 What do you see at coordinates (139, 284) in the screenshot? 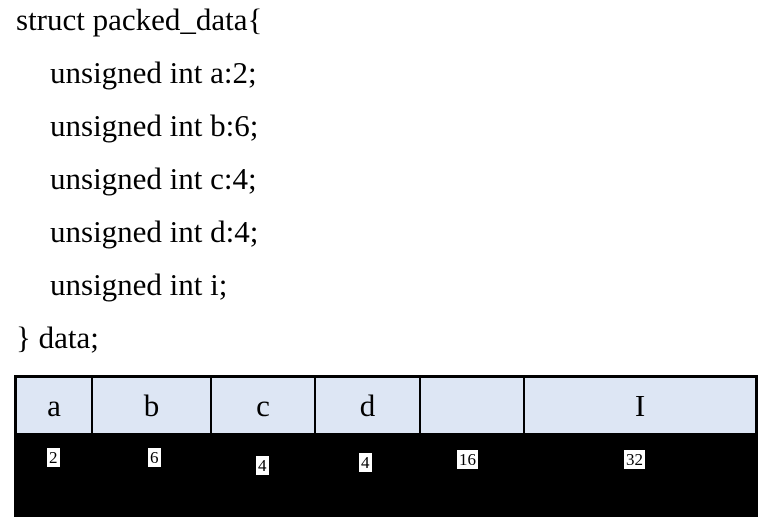
I see `code-line-field-i: unsigned int i;` at bounding box center [139, 284].